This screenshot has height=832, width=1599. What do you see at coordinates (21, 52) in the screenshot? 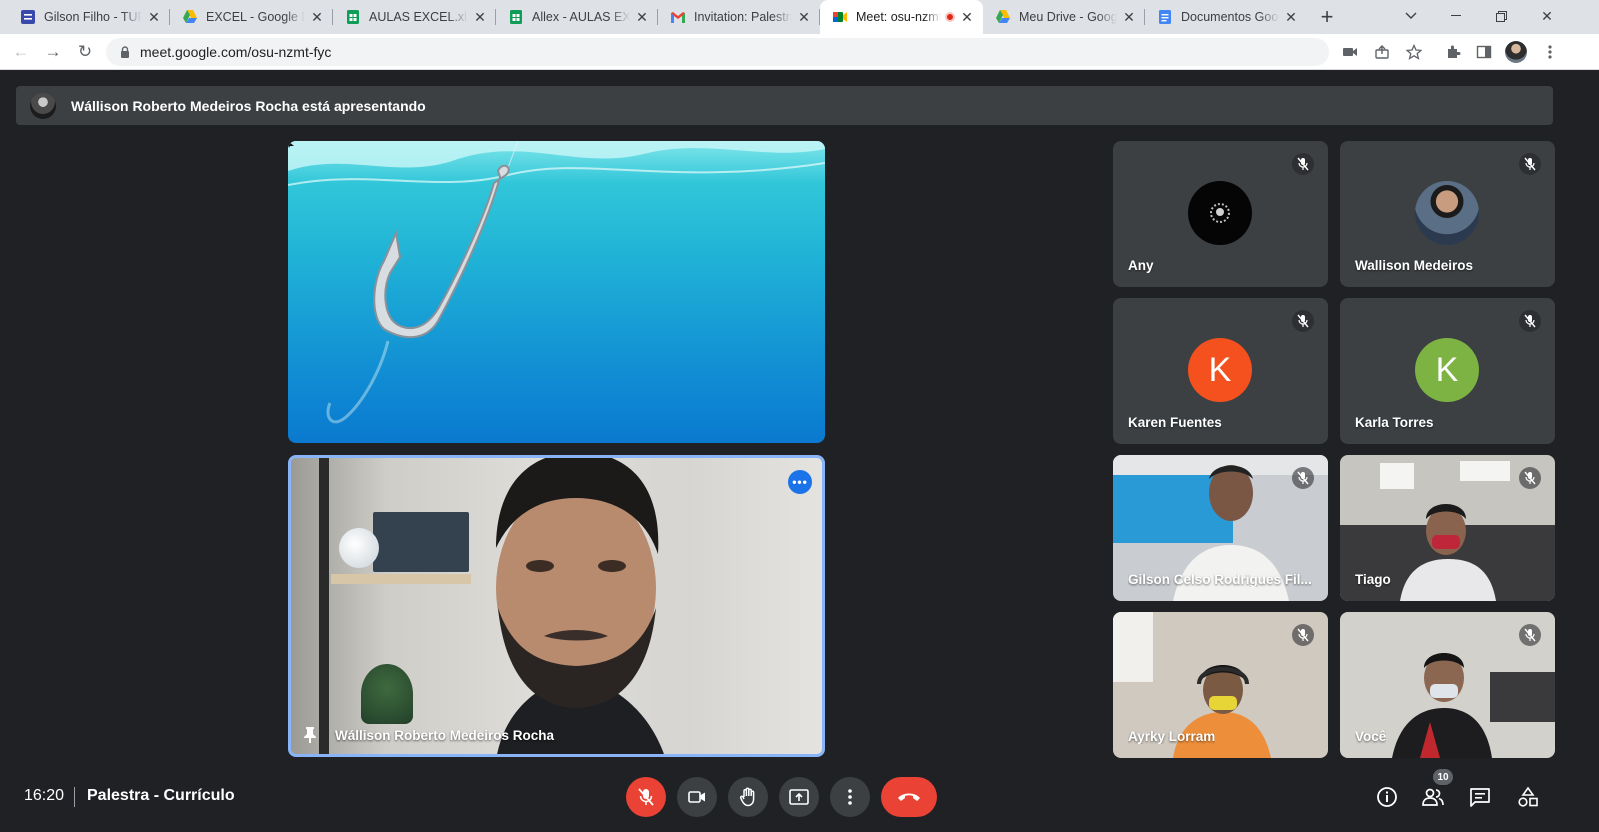
I see `back-button: ←` at bounding box center [21, 52].